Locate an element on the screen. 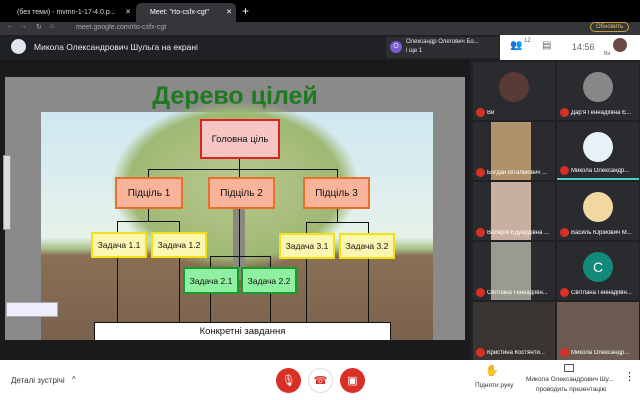 The height and width of the screenshot is (400, 640). camera-off-icon: ▣ is located at coordinates (352, 381).